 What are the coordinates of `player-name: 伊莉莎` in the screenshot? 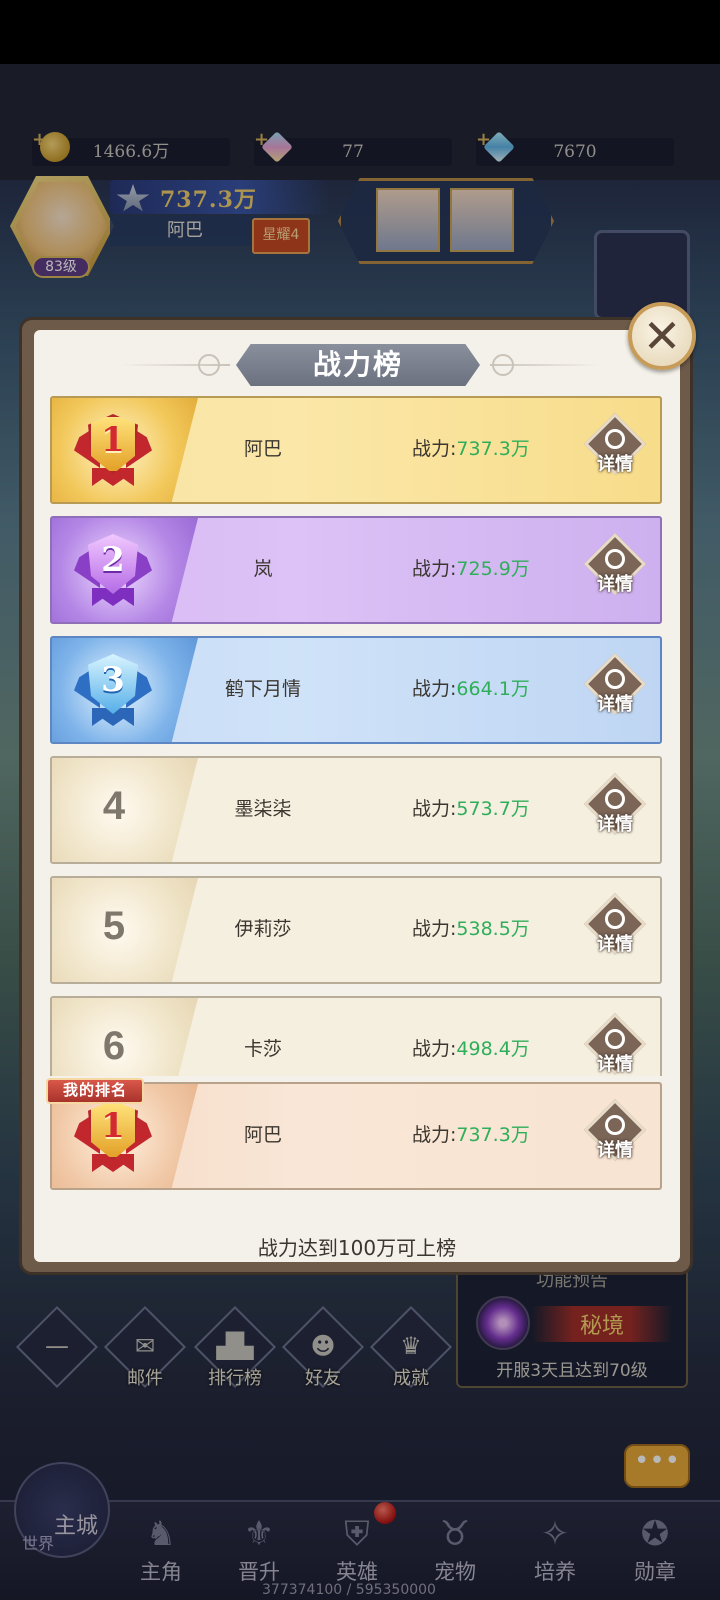 It's located at (263, 929).